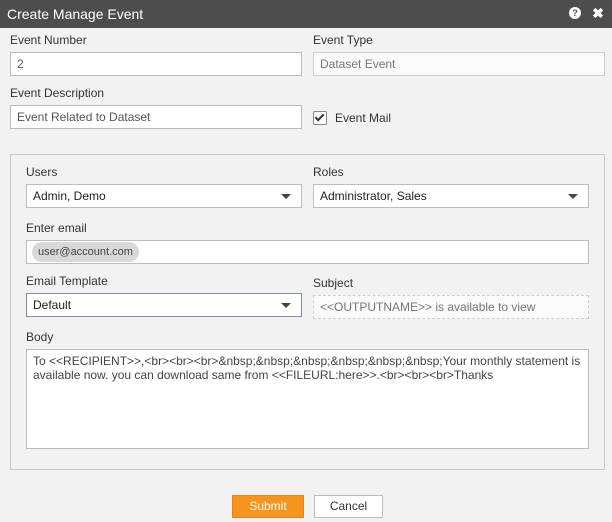 Image resolution: width=612 pixels, height=522 pixels. I want to click on event-mail-checkbox, so click(320, 118).